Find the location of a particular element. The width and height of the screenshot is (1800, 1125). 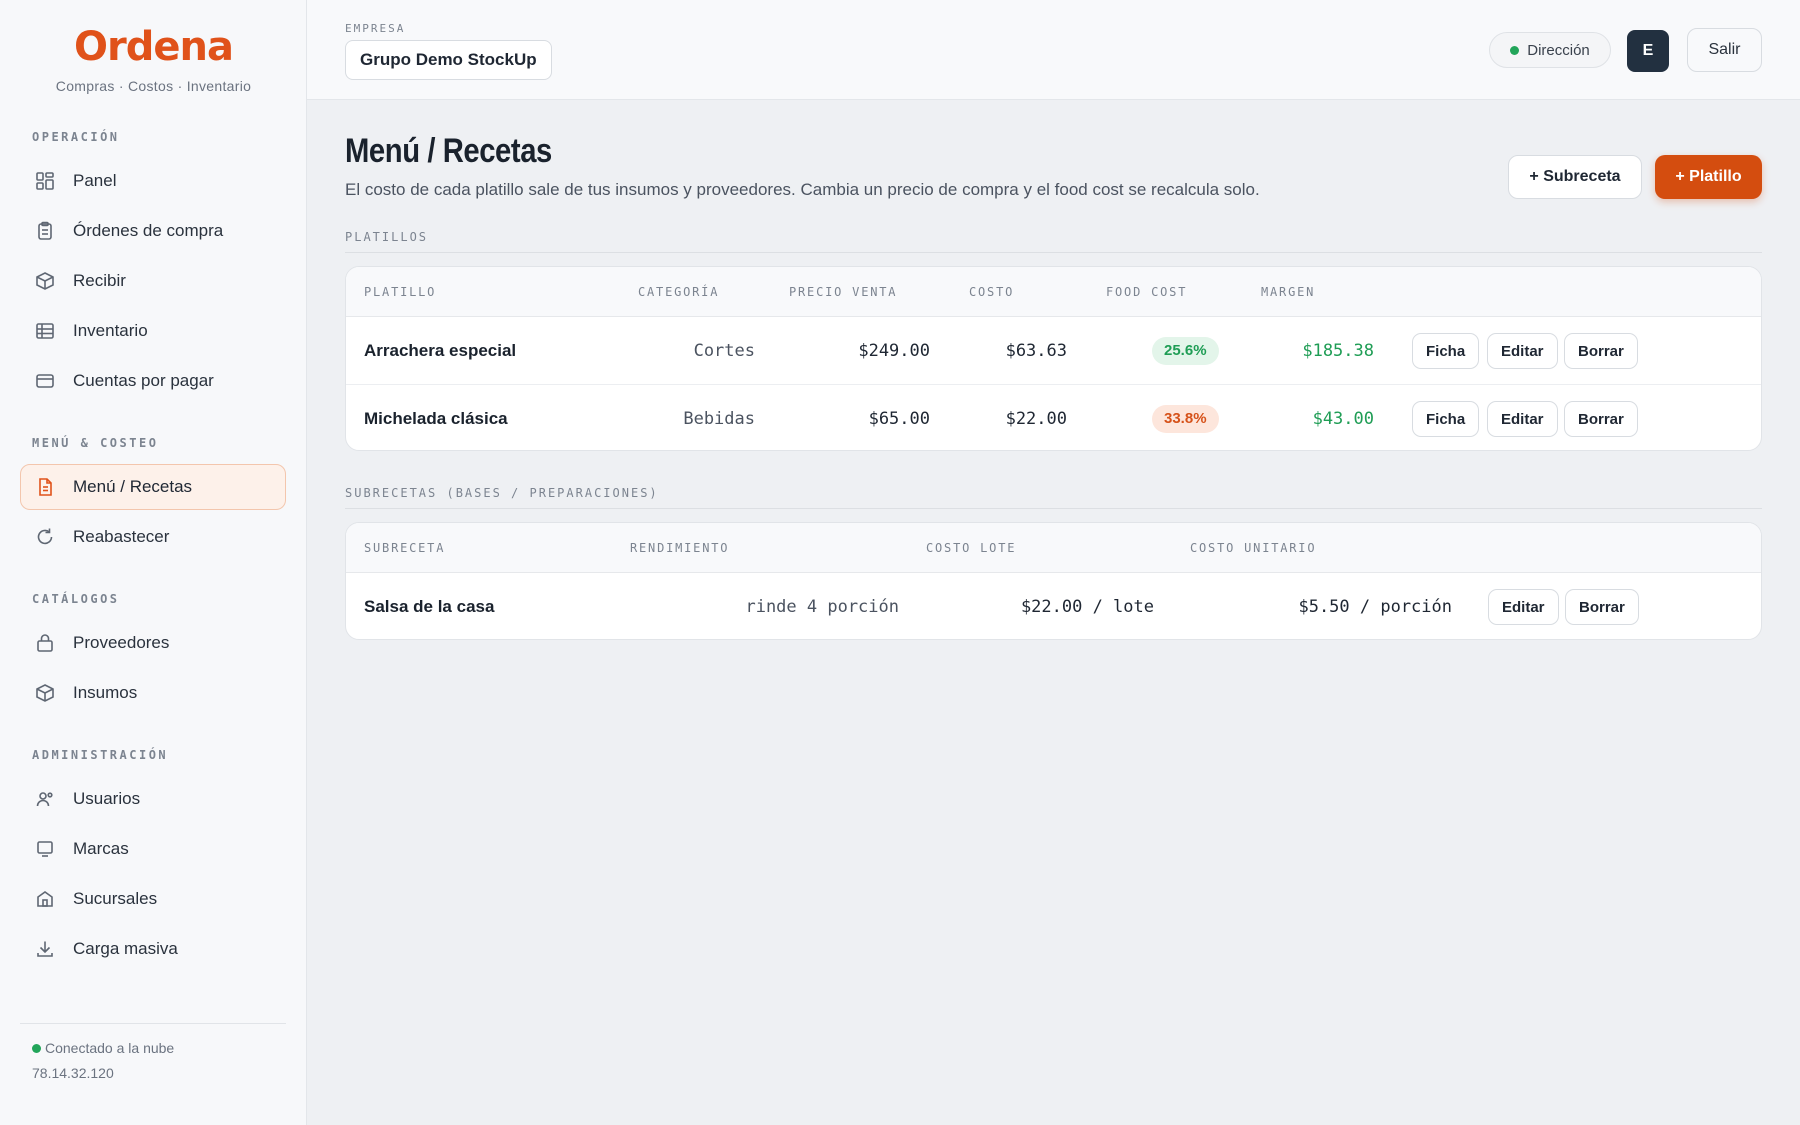

dish-category: Bebidas is located at coordinates (719, 418).